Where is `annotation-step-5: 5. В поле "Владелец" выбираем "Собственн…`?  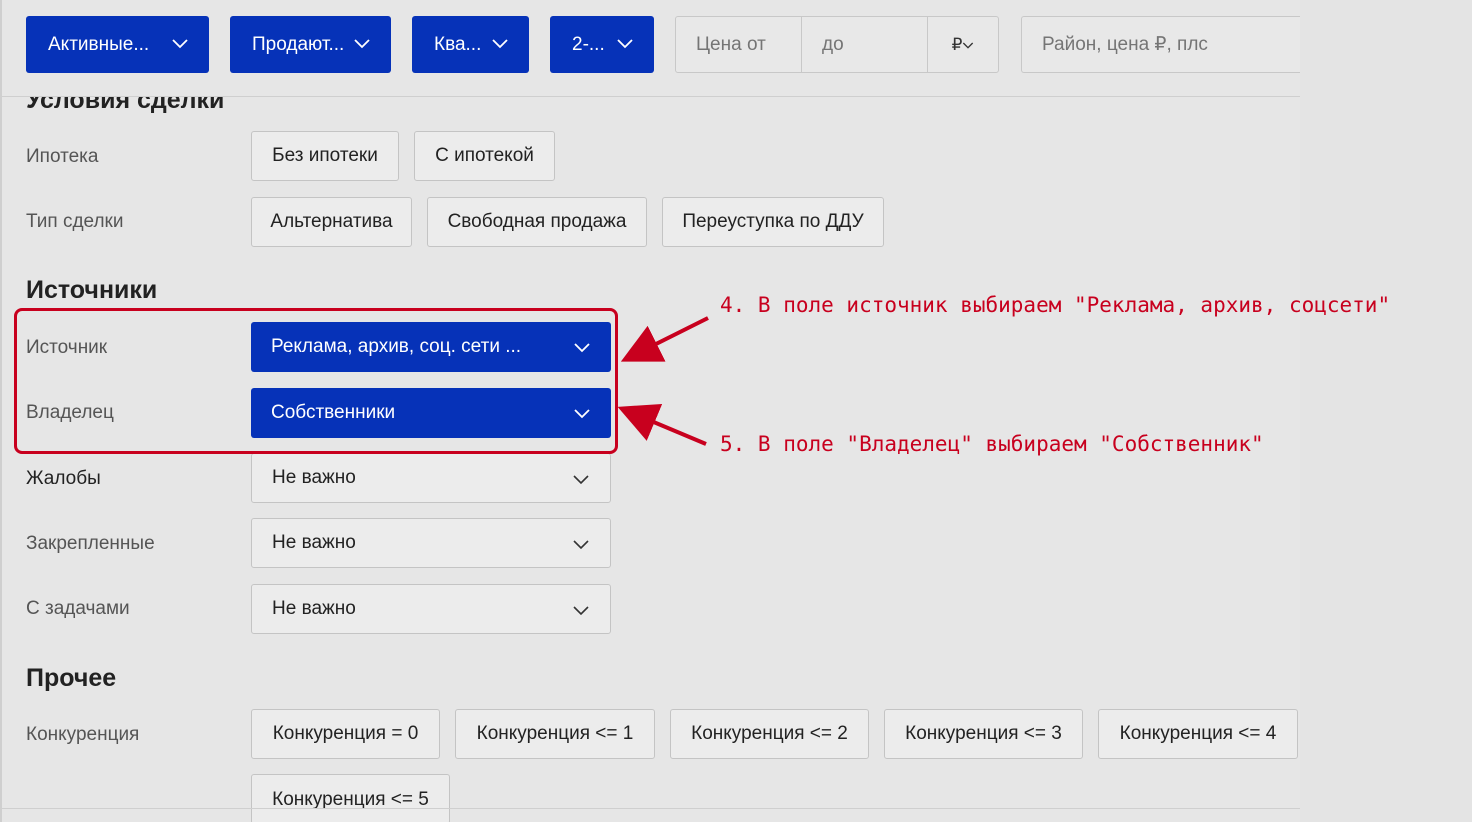
annotation-step-5: 5. В поле "Владелец" выбираем "Собственн… is located at coordinates (992, 444).